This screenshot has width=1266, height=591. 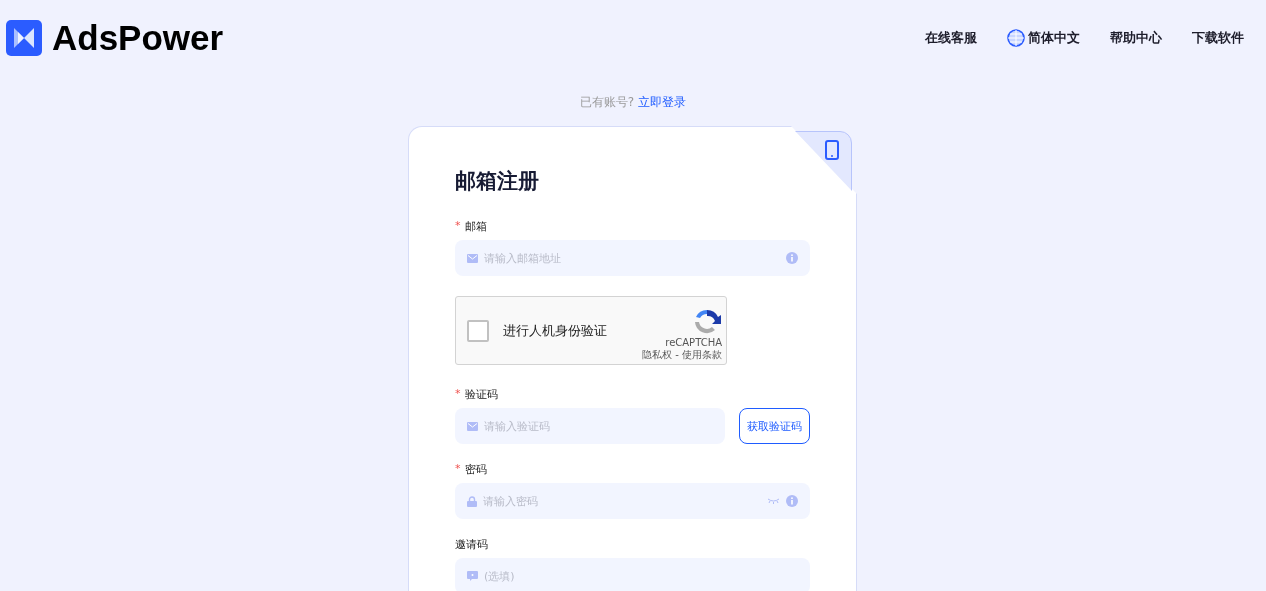 I want to click on tablet-icon, so click(x=832, y=150).